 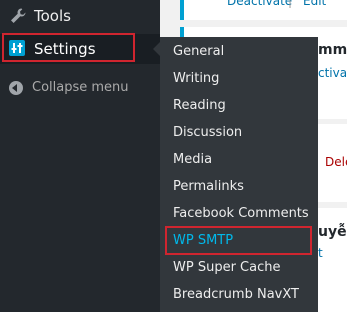 What do you see at coordinates (156, 49) in the screenshot?
I see `submenu-pointer-arrow` at bounding box center [156, 49].